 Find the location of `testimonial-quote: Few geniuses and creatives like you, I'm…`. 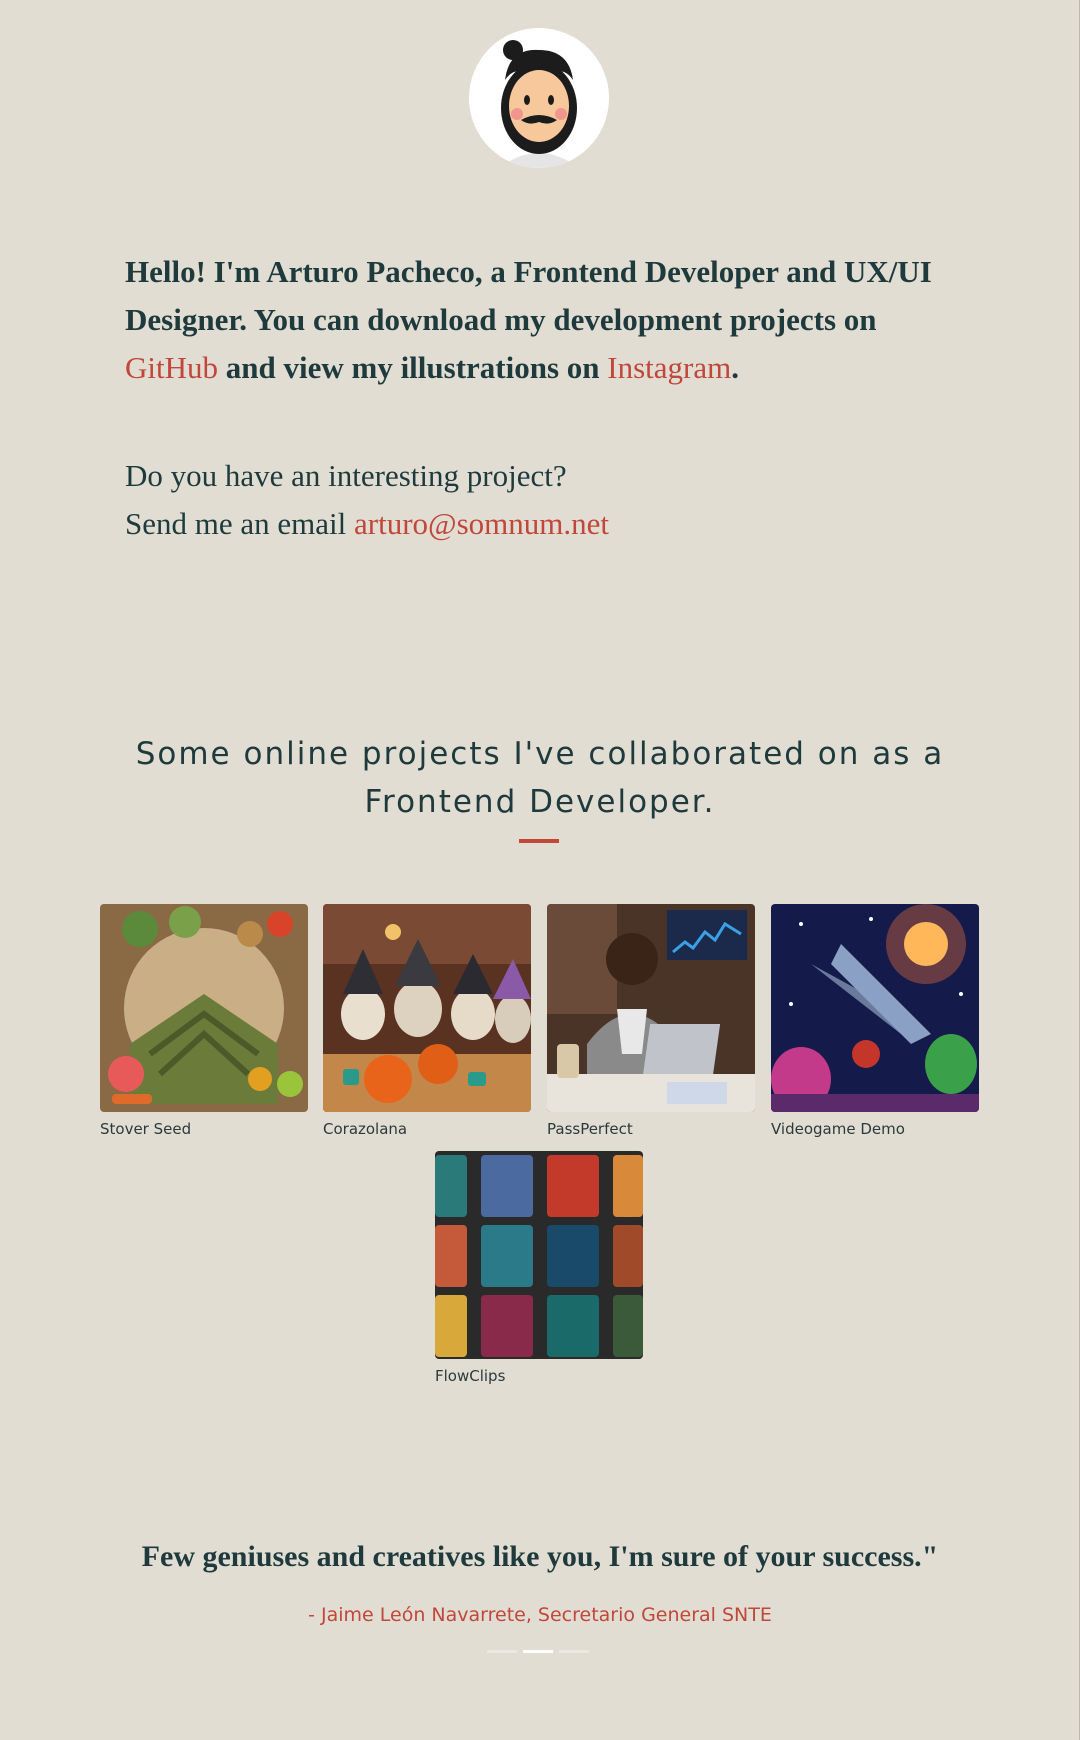

testimonial-quote: Few geniuses and creatives like you, I'm… is located at coordinates (540, 1556).